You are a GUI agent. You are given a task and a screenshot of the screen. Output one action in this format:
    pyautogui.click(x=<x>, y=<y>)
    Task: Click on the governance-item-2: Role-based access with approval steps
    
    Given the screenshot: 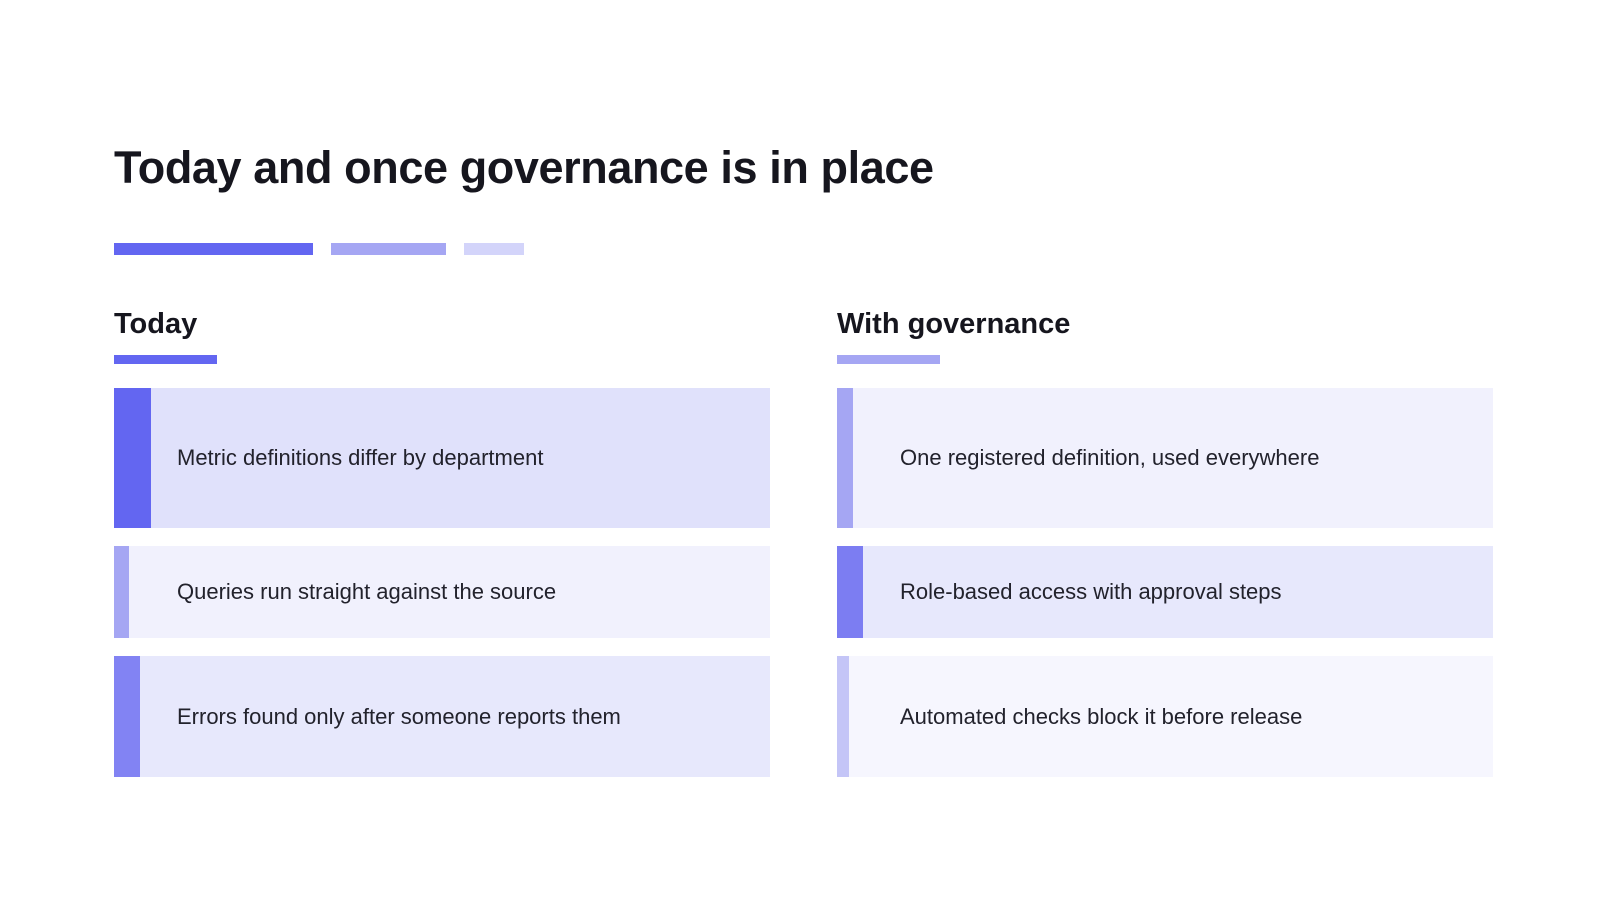 What is the action you would take?
    pyautogui.click(x=1165, y=592)
    